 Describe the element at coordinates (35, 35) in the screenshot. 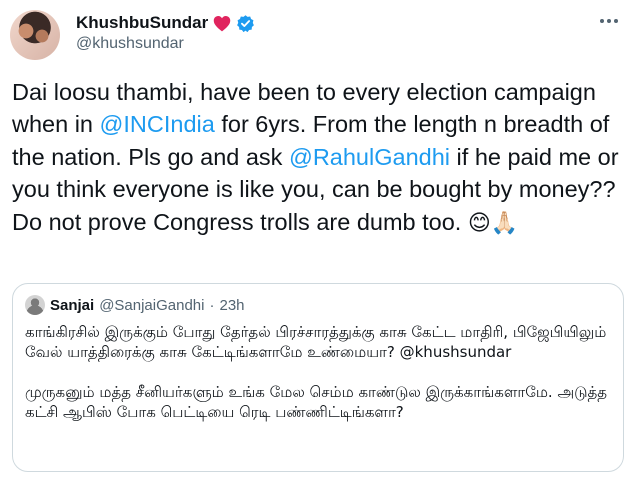

I see `author-avatar` at that location.